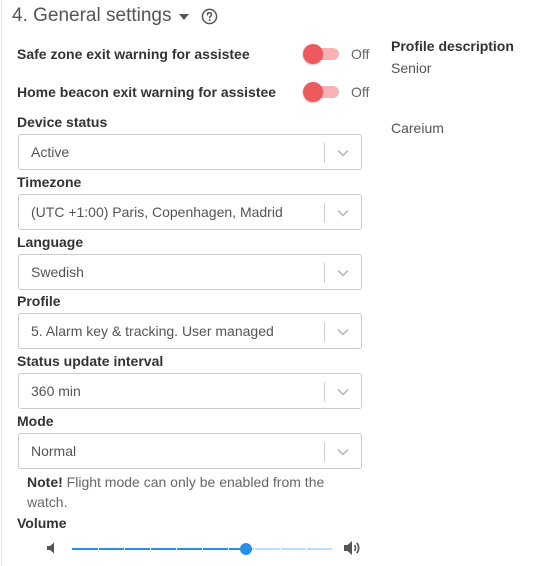 This screenshot has height=566, width=536. I want to click on safe-zone-toggle-state: Off, so click(360, 54).